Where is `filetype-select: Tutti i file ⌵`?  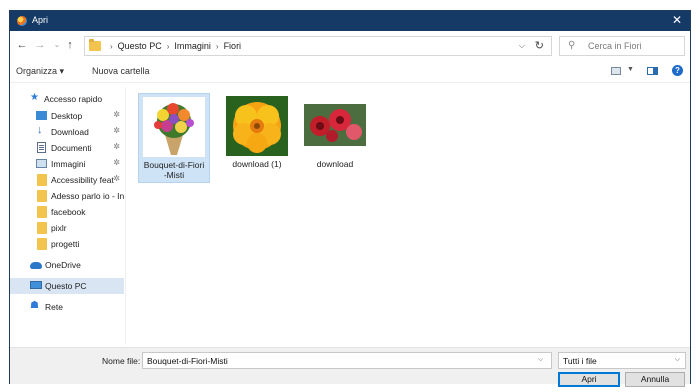
filetype-select: Tutti i file ⌵ is located at coordinates (622, 360).